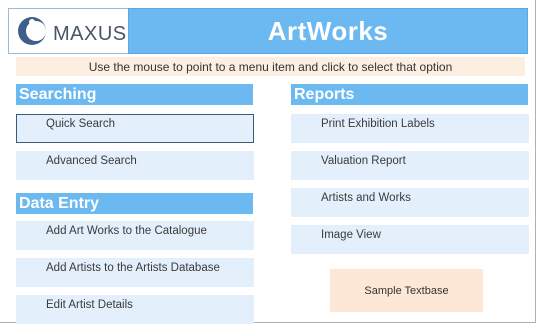 The width and height of the screenshot is (537, 324). I want to click on print-exhibition-labels-button: Print Exhibition Labels, so click(410, 128).